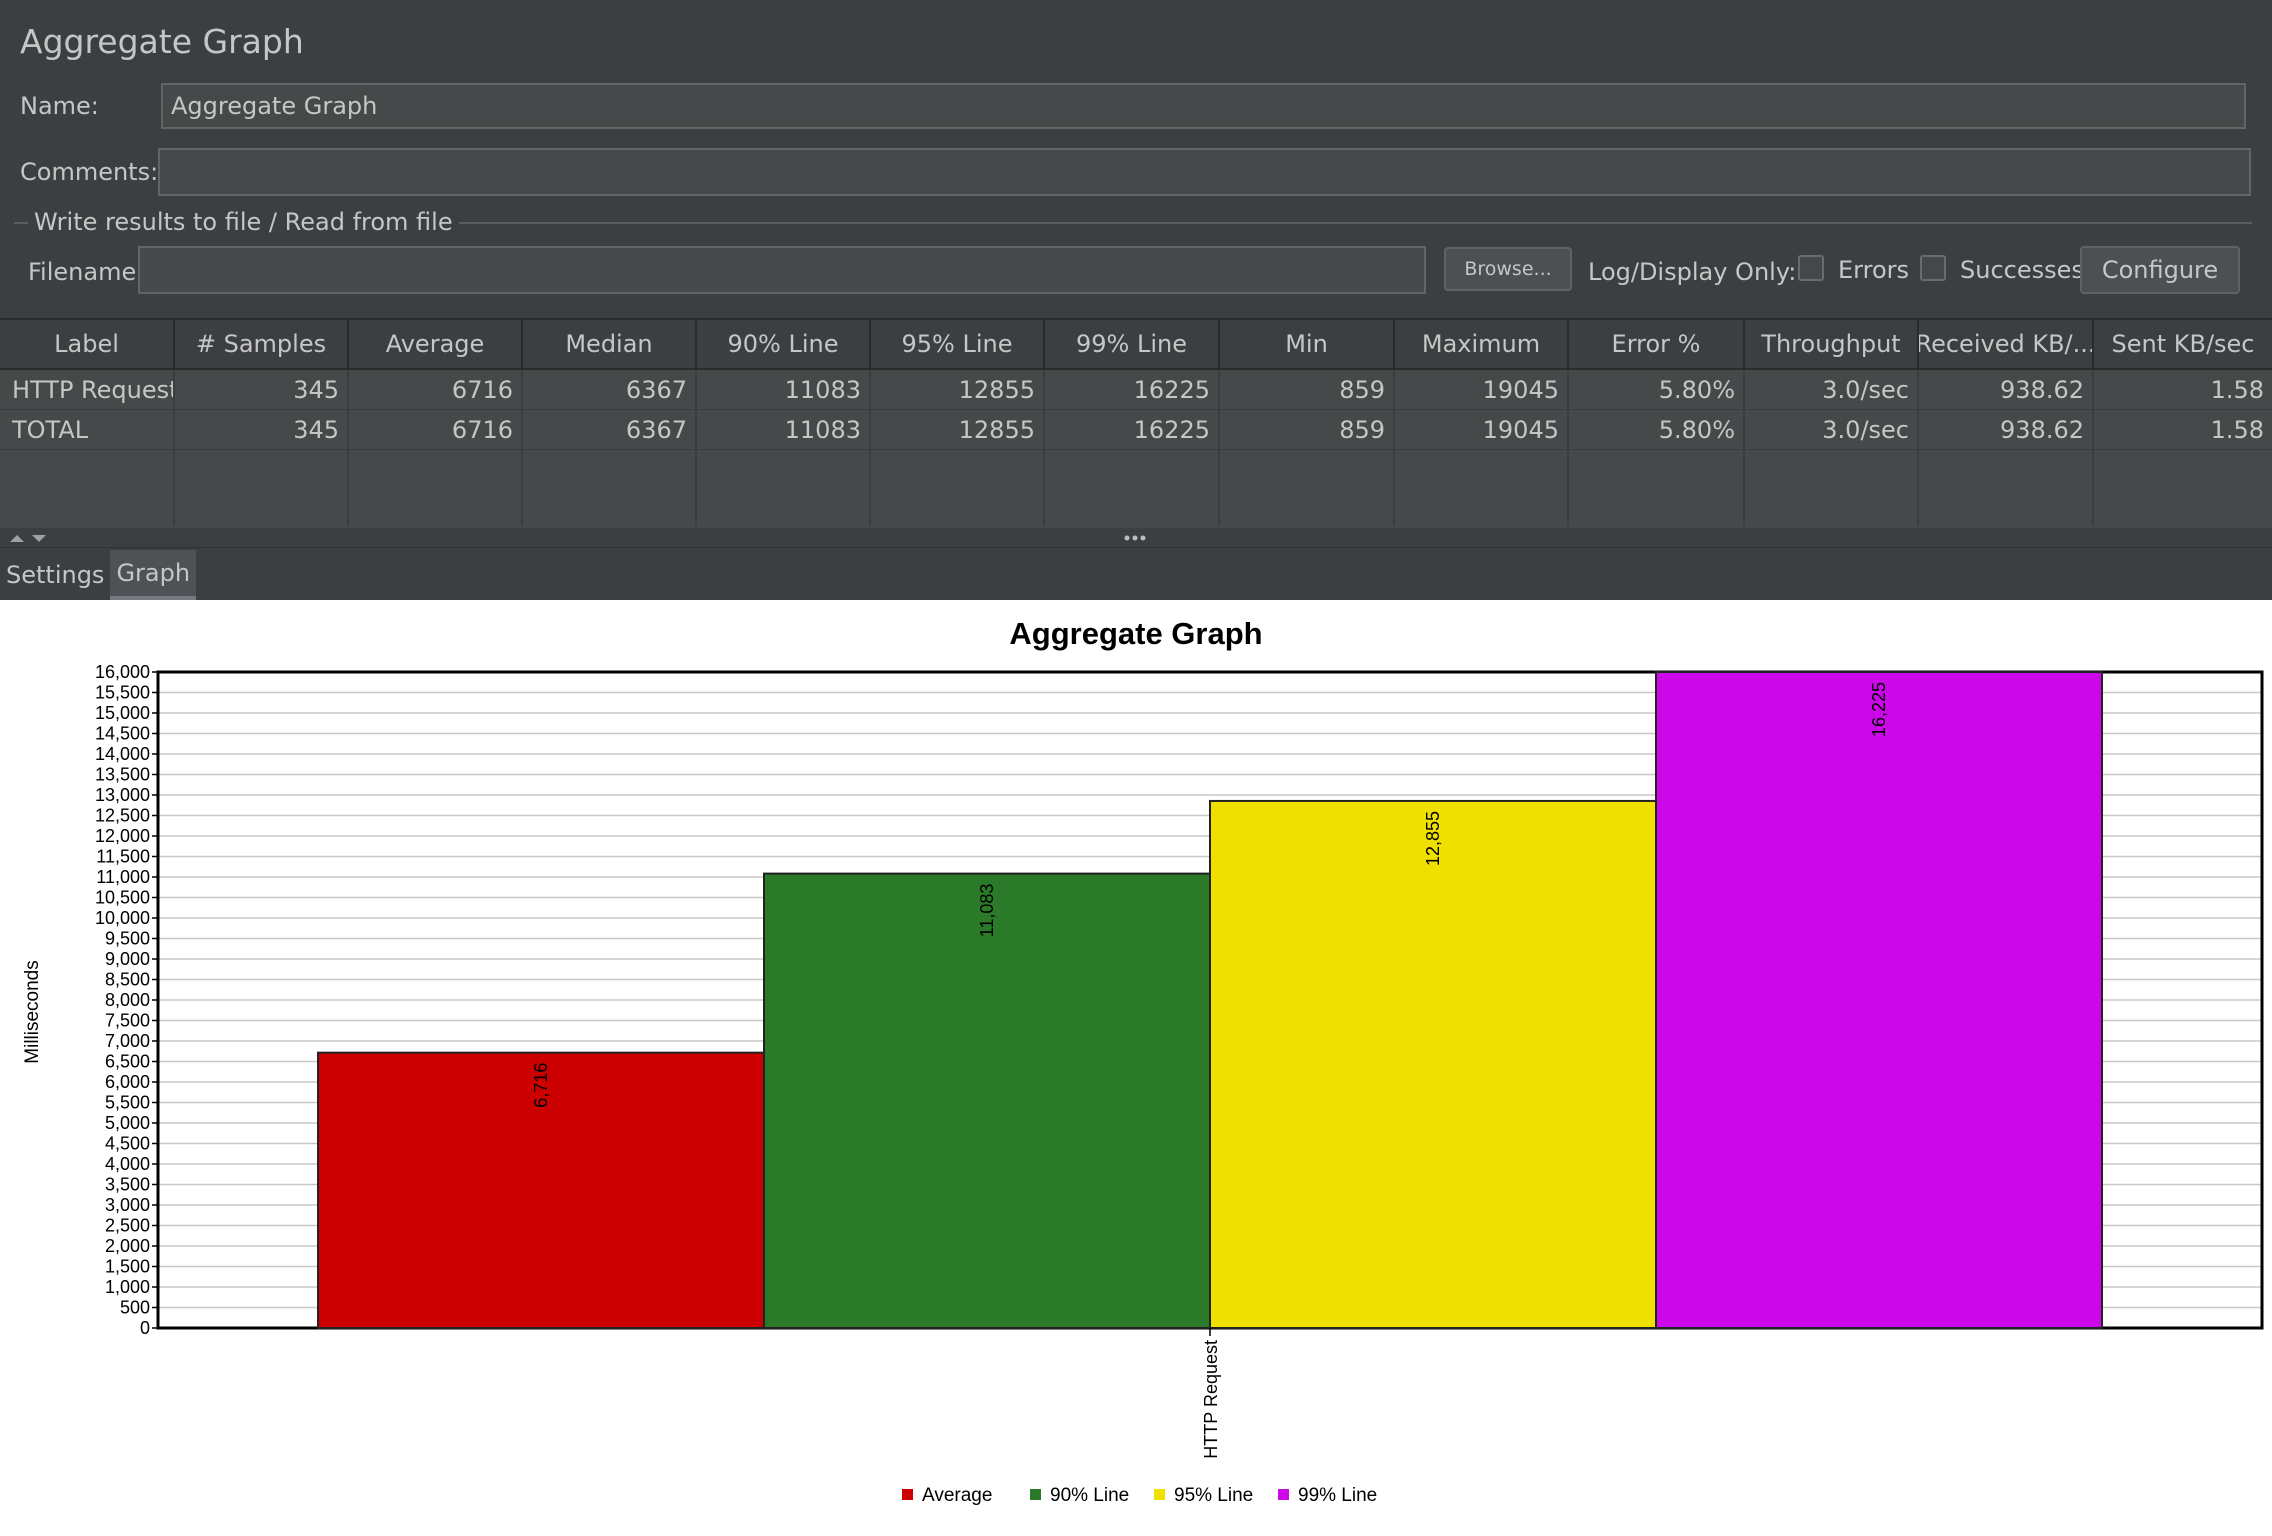 This screenshot has height=1536, width=2272. I want to click on column-header-95-line: 95% Line, so click(958, 344).